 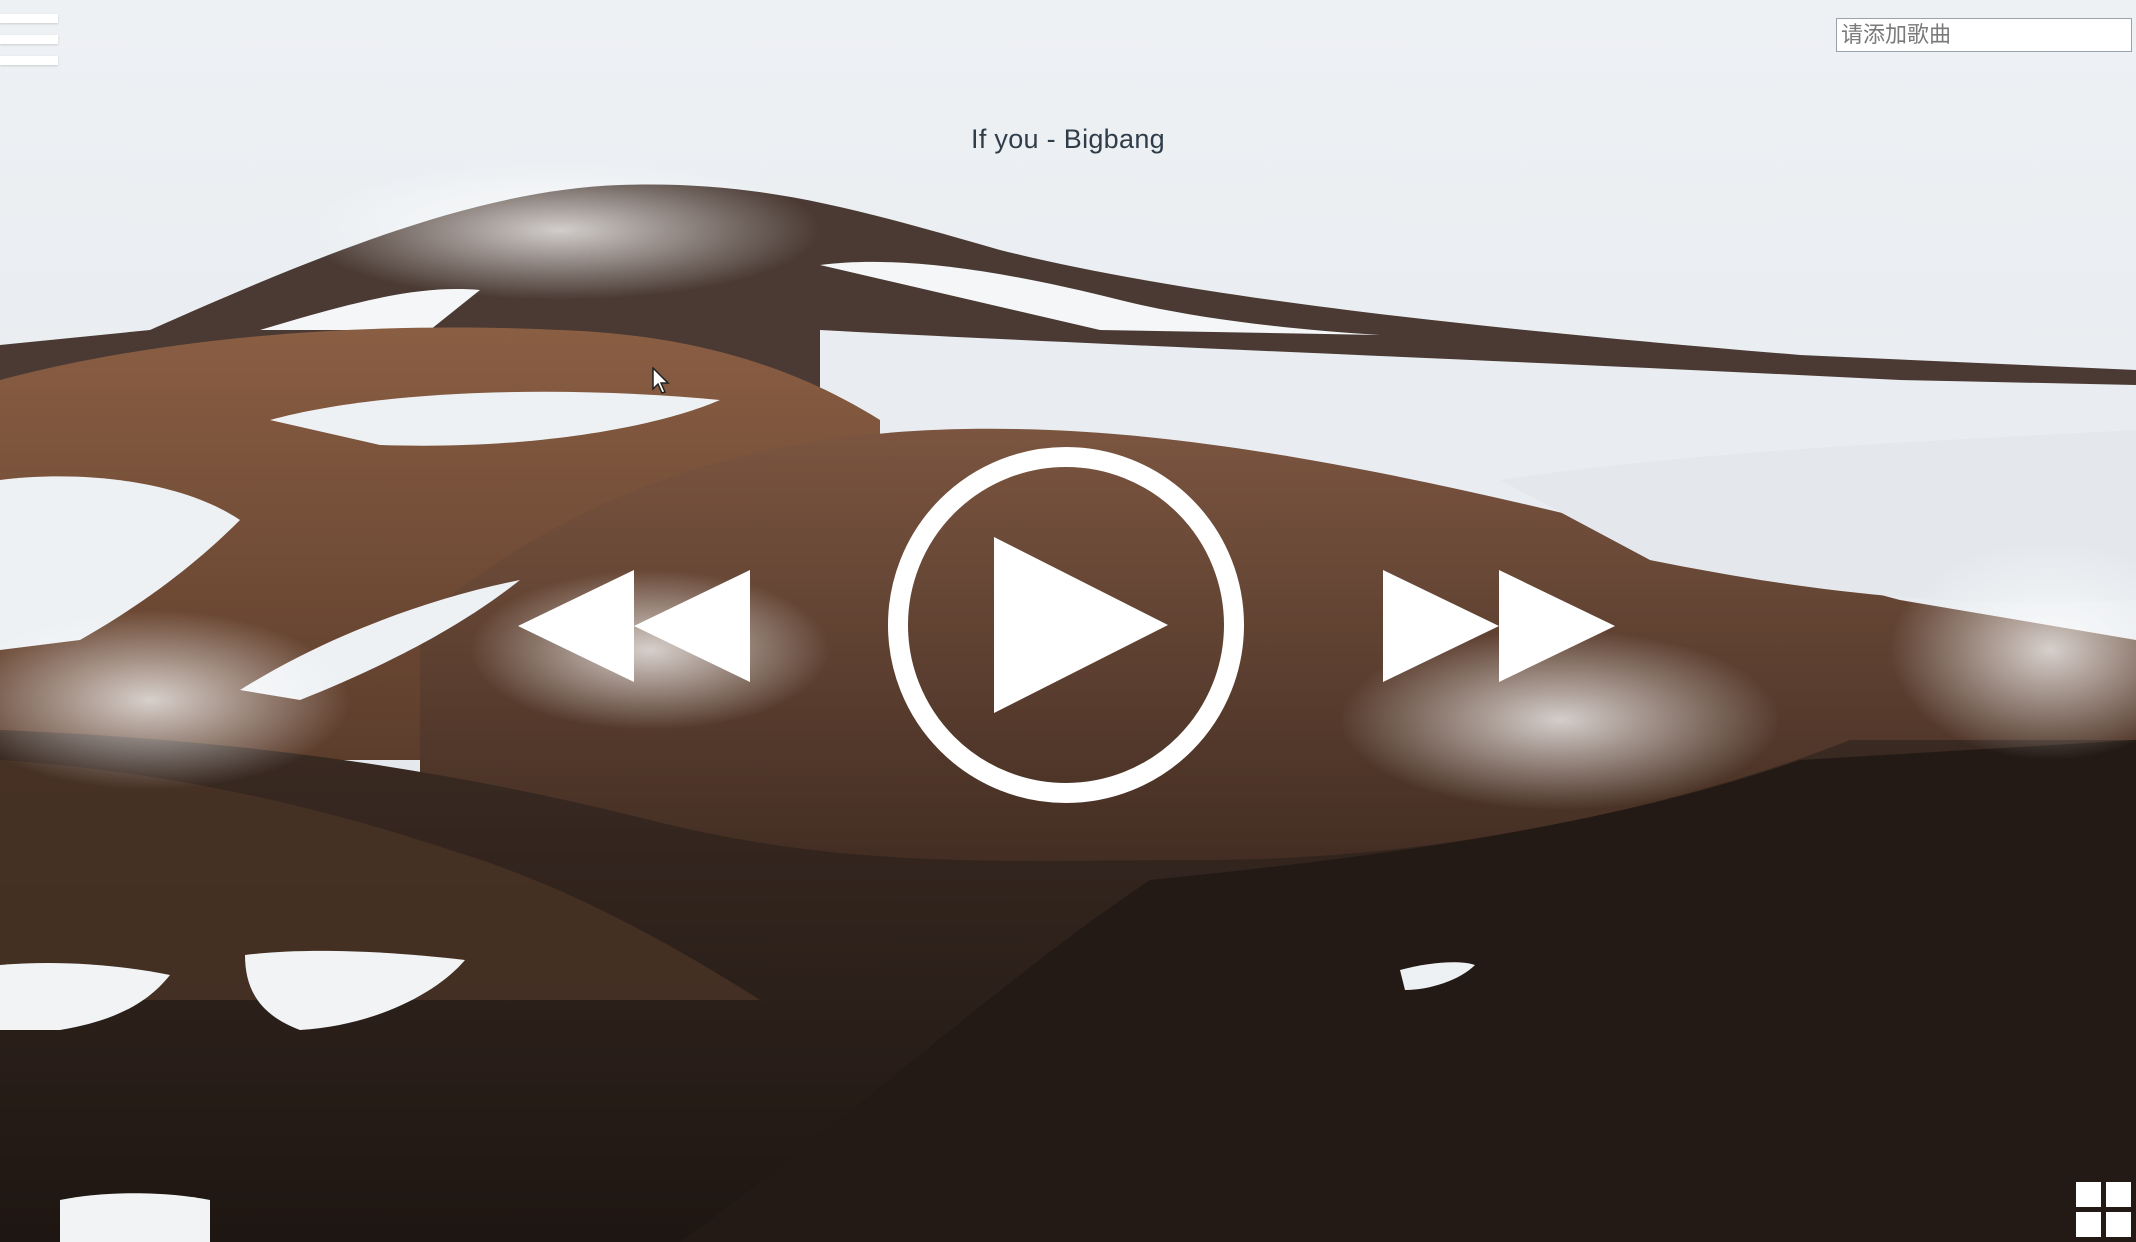 I want to click on grid-view-button, so click(x=2104, y=1210).